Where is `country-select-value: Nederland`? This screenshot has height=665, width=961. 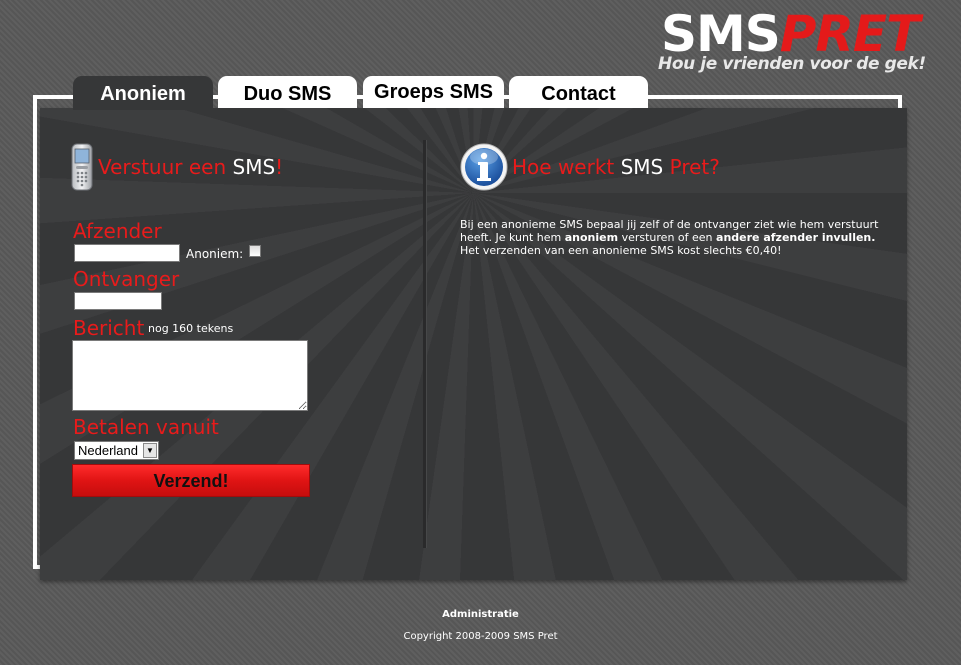
country-select-value: Nederland is located at coordinates (108, 450).